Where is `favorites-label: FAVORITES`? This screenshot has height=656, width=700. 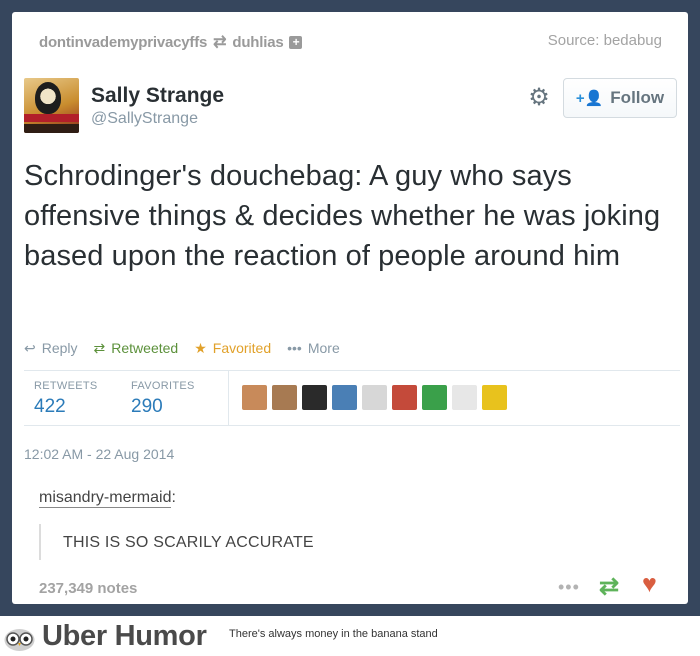 favorites-label: FAVORITES is located at coordinates (163, 386).